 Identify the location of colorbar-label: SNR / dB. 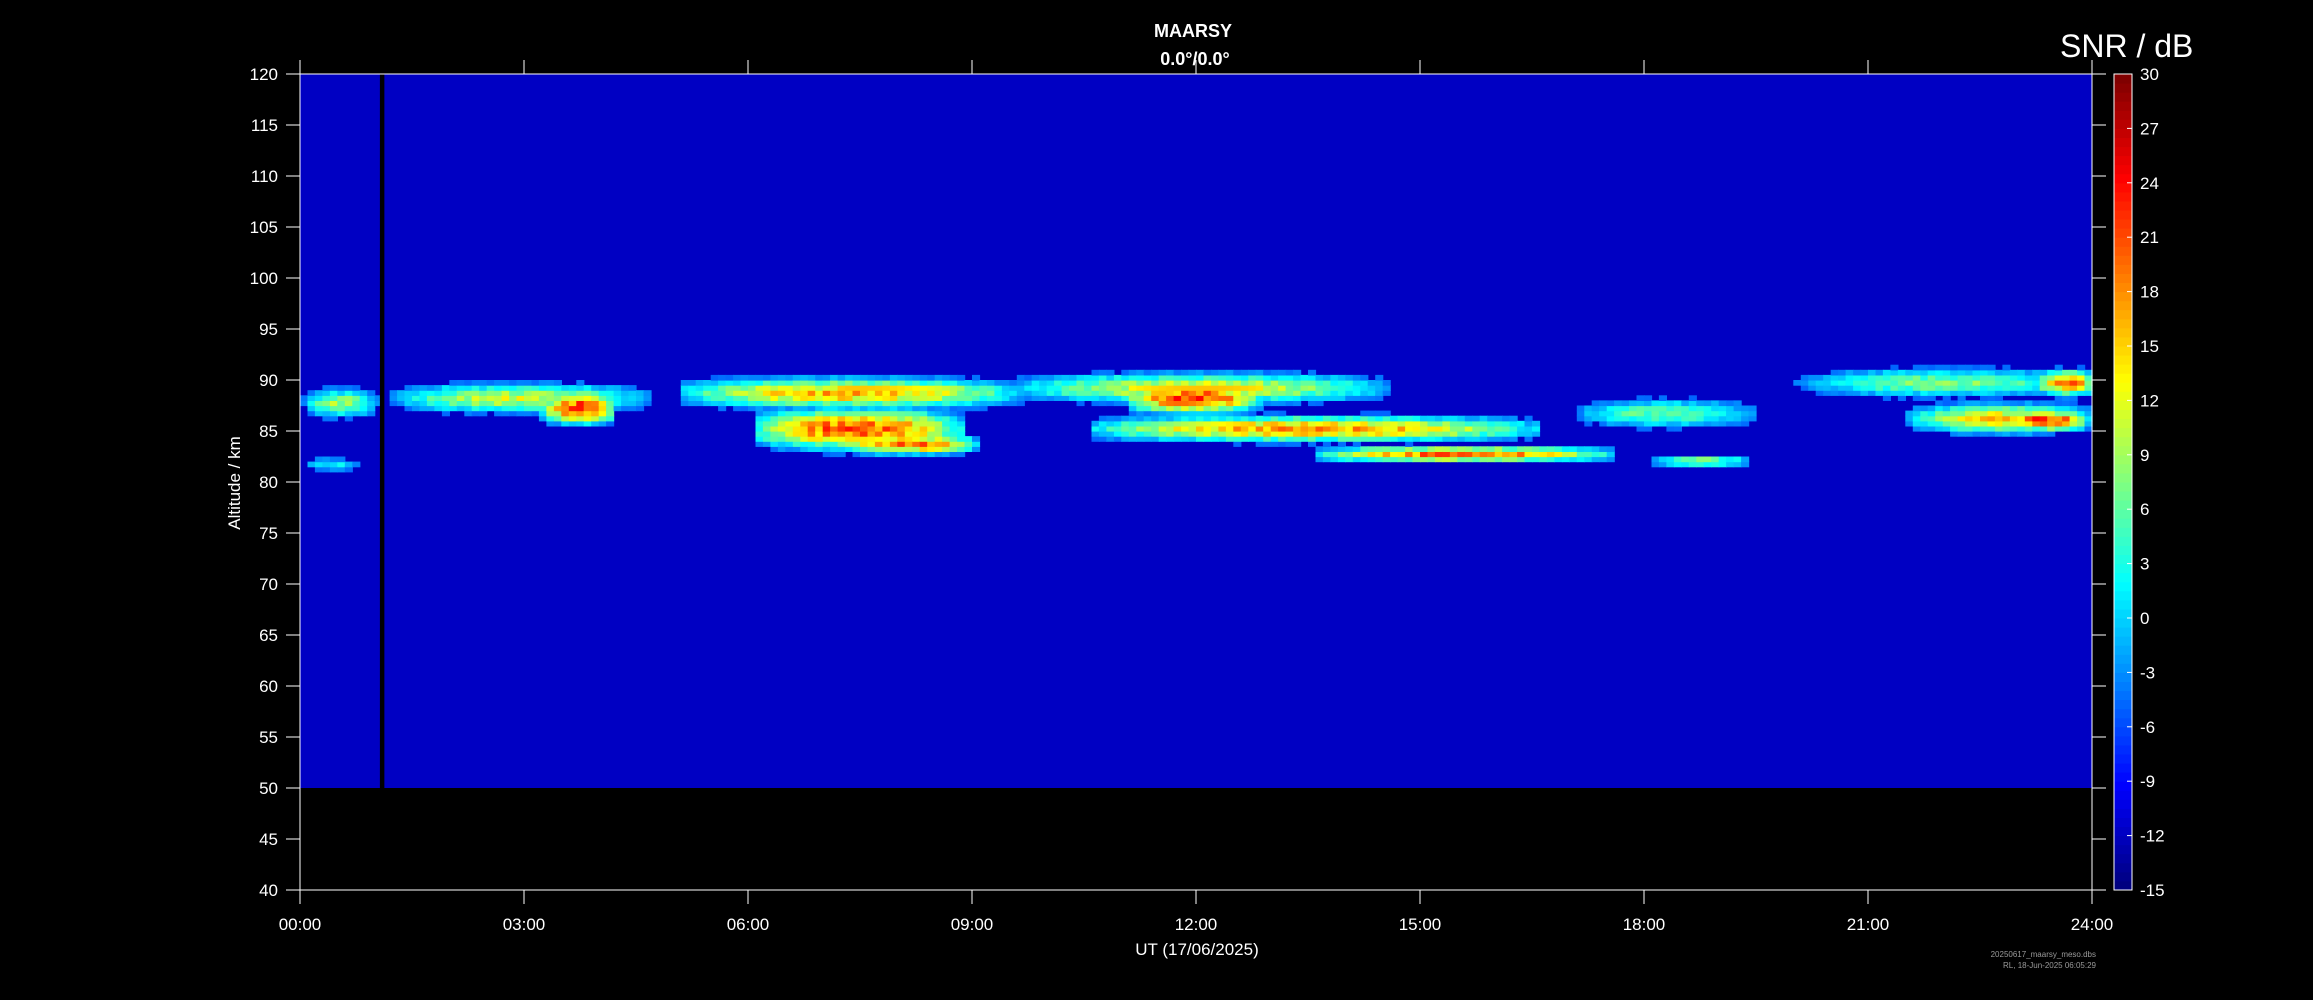
(2127, 46).